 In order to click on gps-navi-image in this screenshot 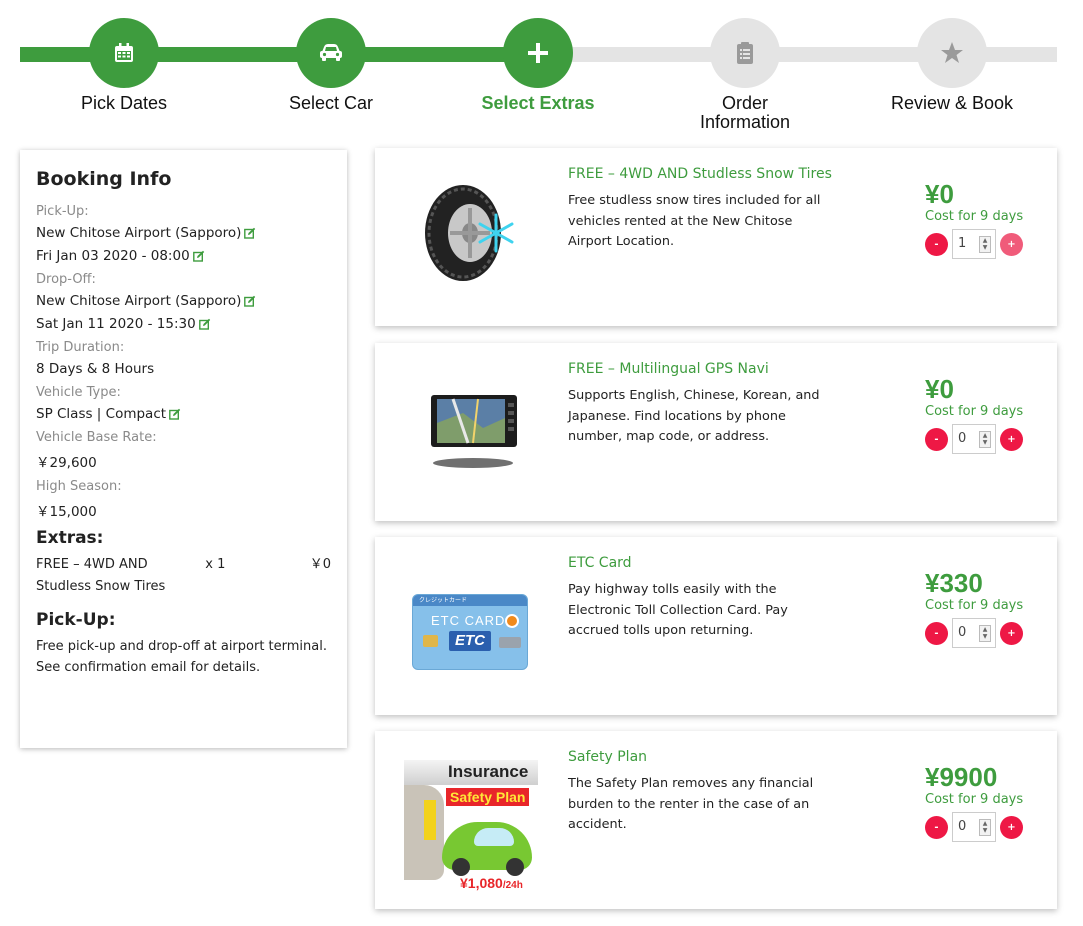, I will do `click(472, 428)`.